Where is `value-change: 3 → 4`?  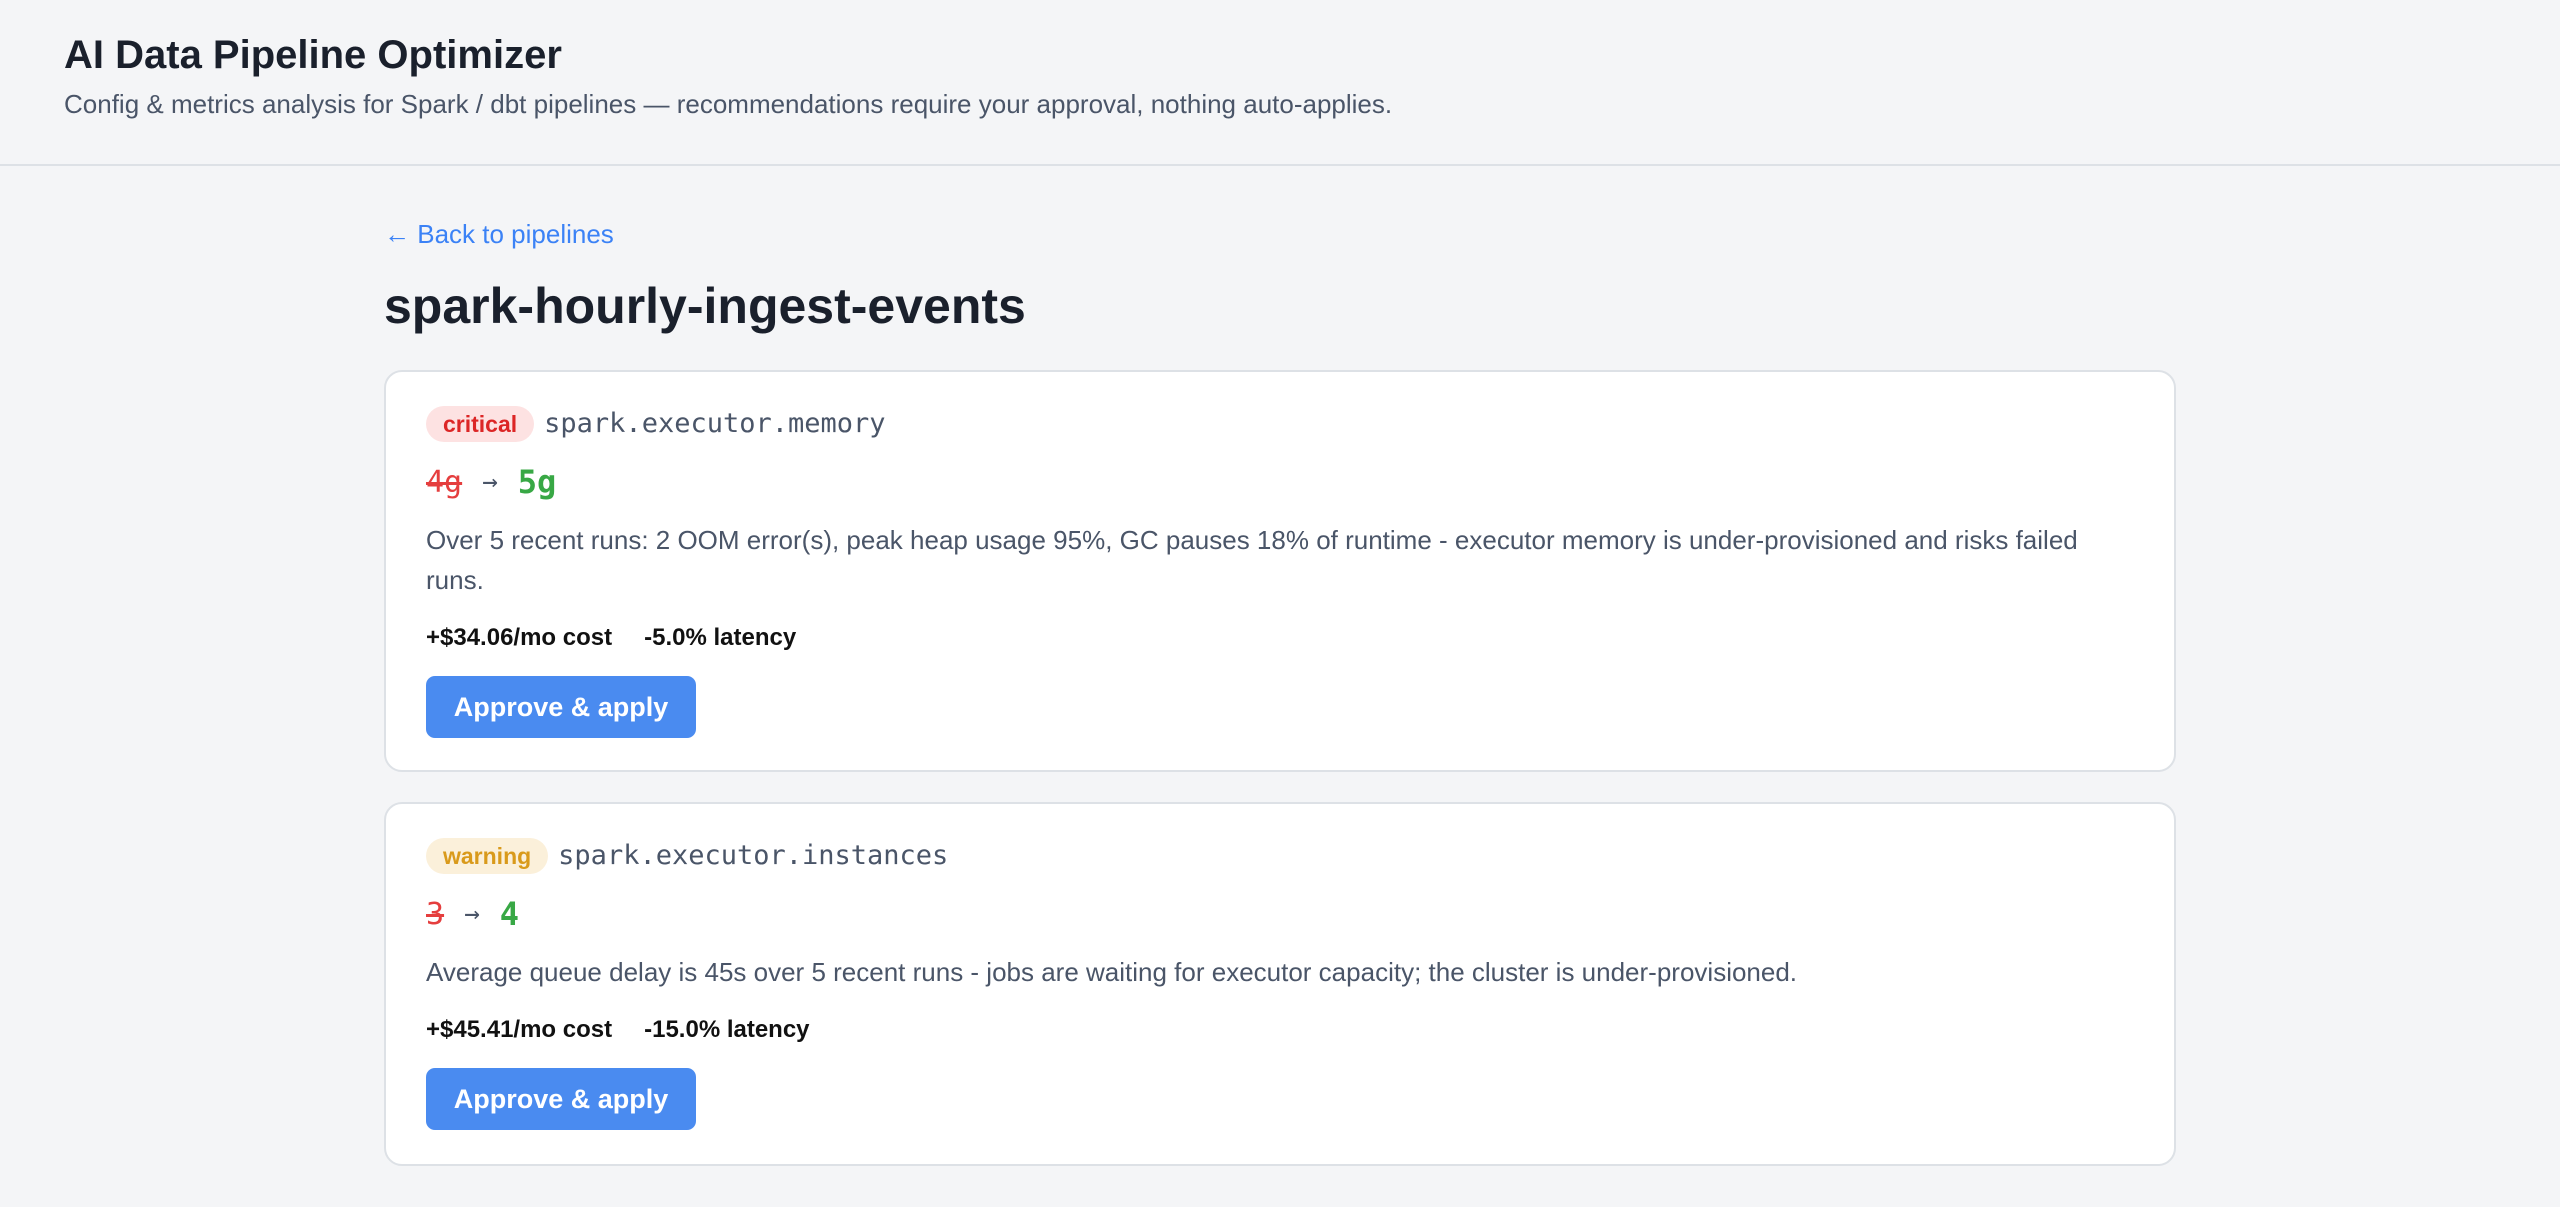
value-change: 3 → 4 is located at coordinates (472, 914).